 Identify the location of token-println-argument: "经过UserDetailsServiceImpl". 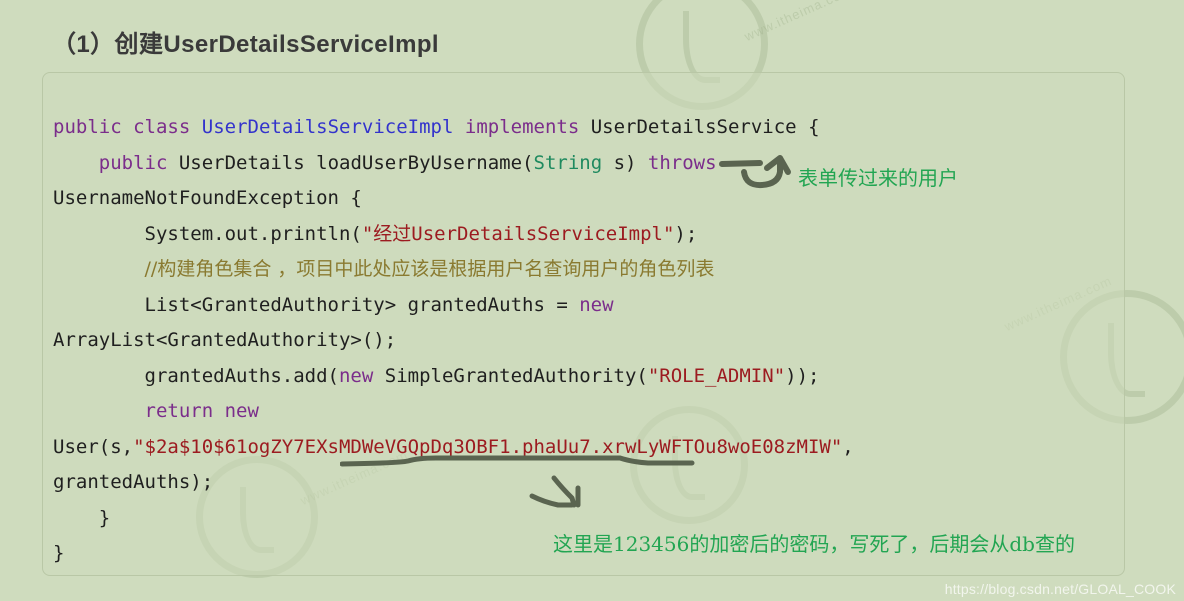
(518, 233).